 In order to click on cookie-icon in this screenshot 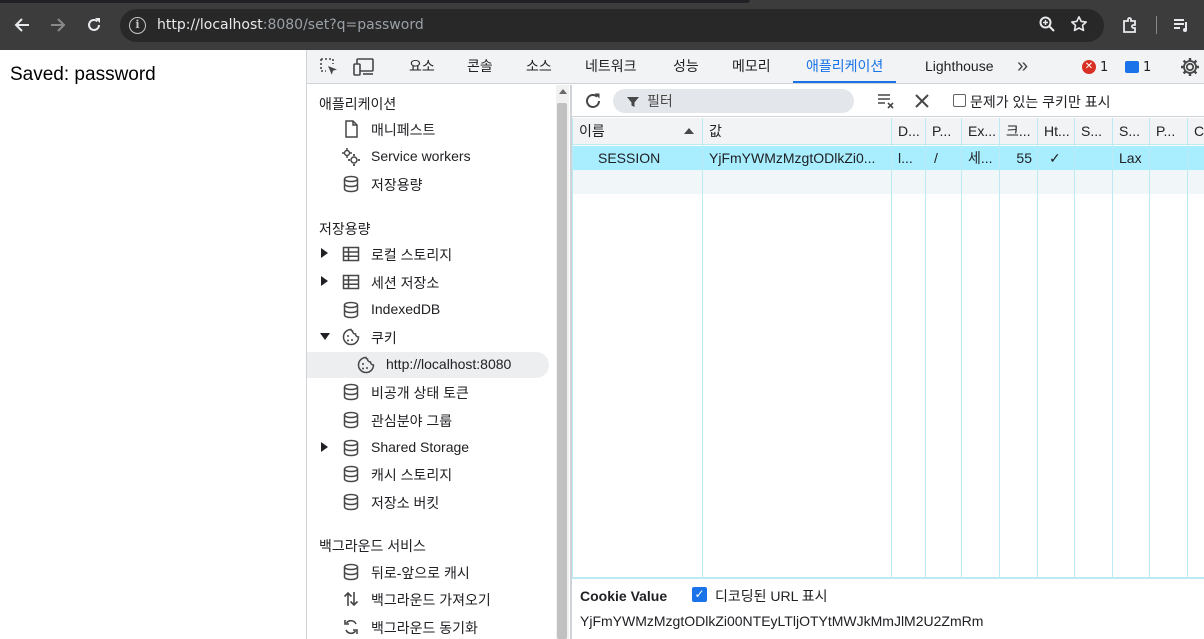, I will do `click(351, 337)`.